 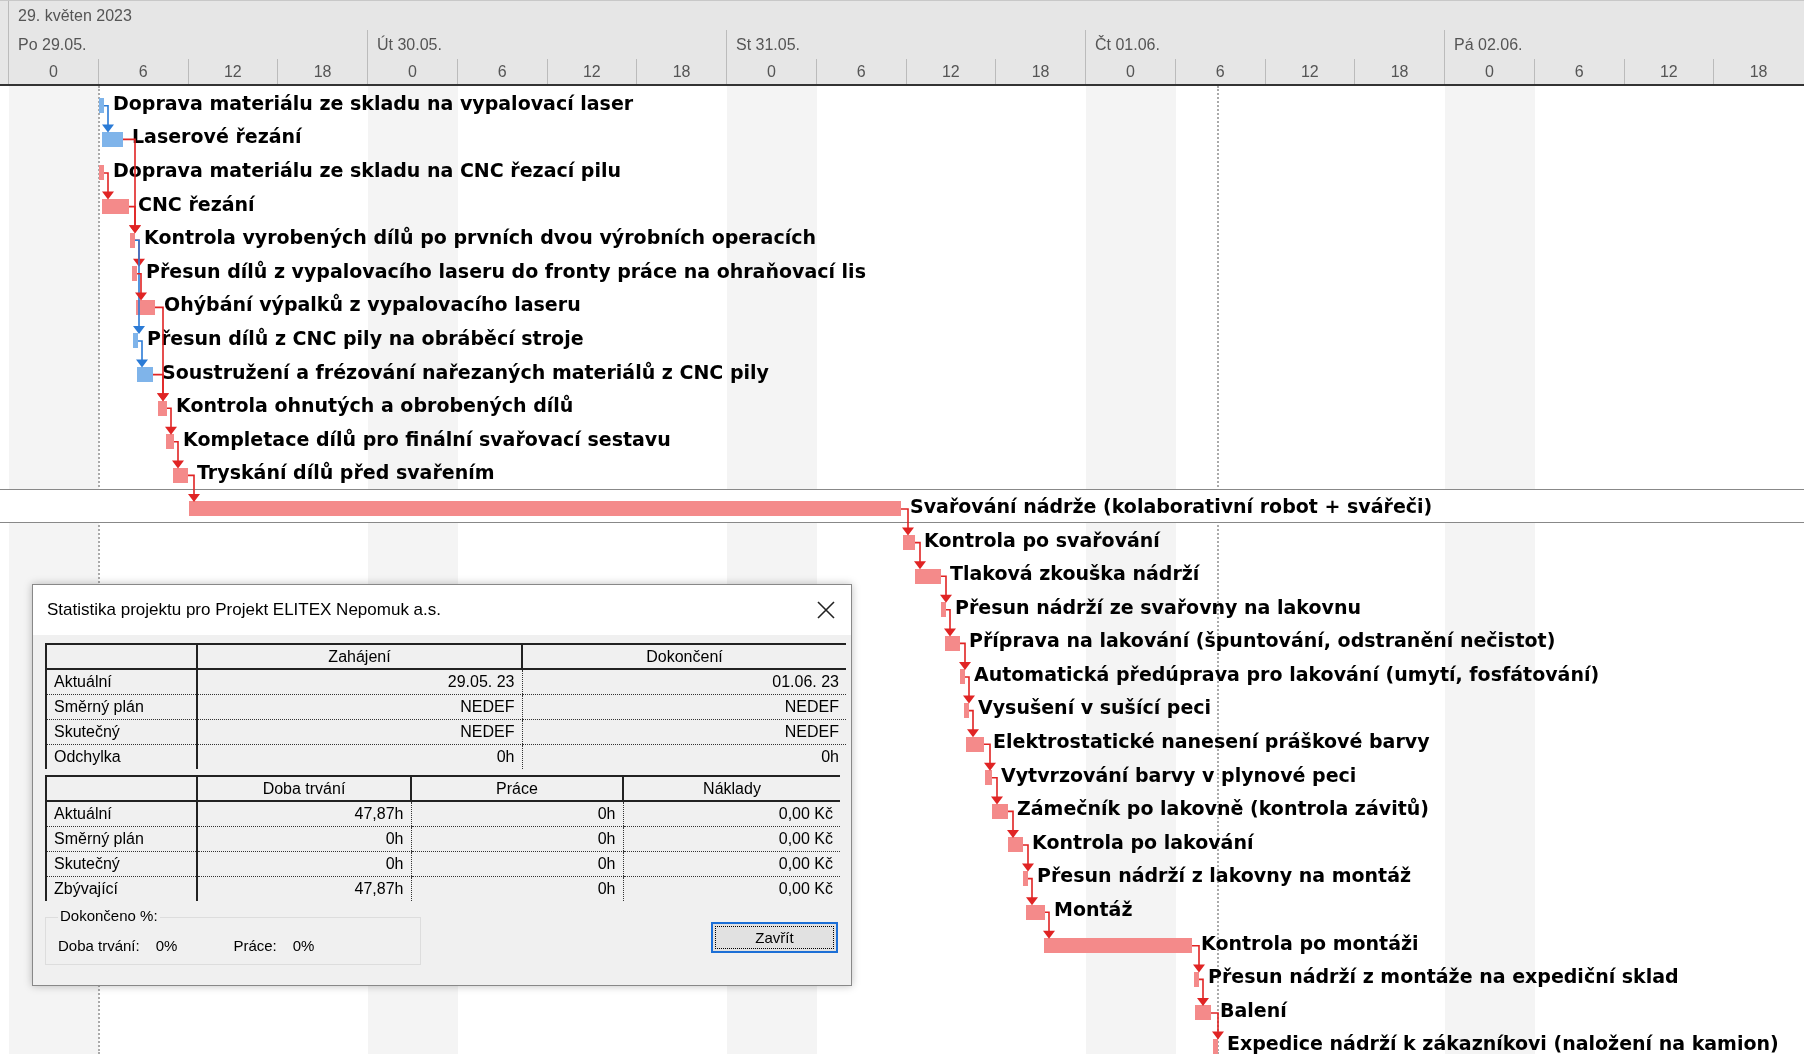 I want to click on field-label: Práce:, so click(x=255, y=945).